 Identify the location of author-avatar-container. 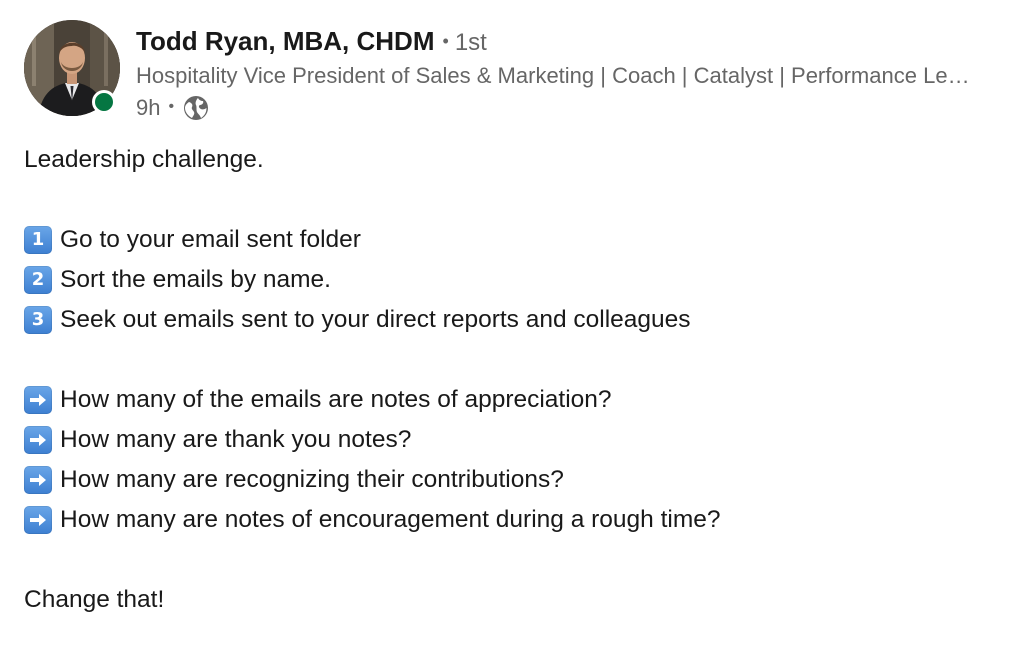
(72, 68).